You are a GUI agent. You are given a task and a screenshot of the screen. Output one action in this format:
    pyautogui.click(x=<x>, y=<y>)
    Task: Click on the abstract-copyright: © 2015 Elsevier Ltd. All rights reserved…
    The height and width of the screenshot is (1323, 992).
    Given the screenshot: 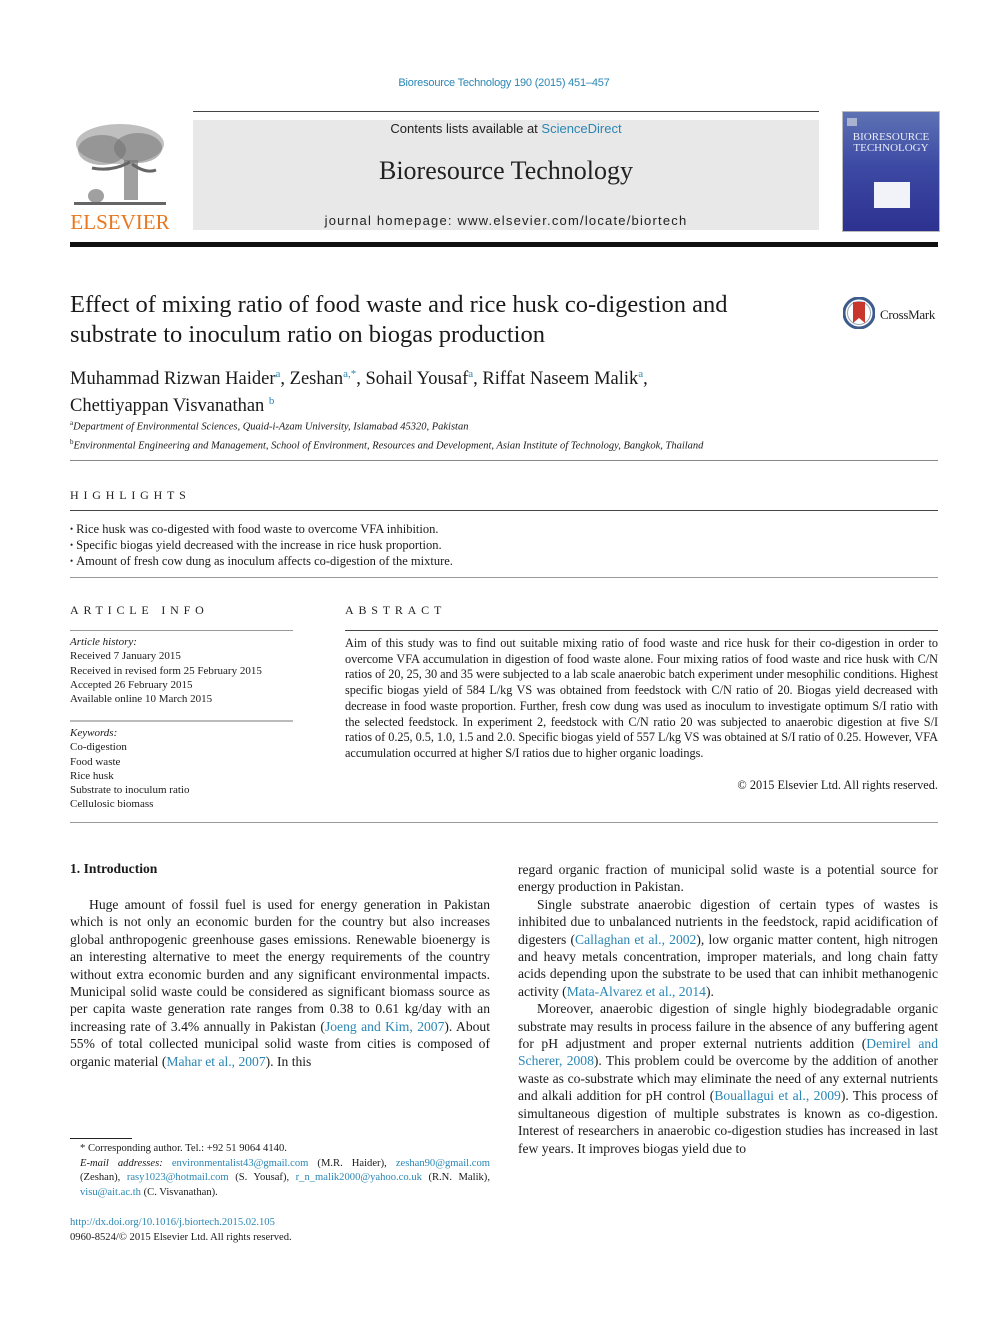 What is the action you would take?
    pyautogui.click(x=837, y=785)
    